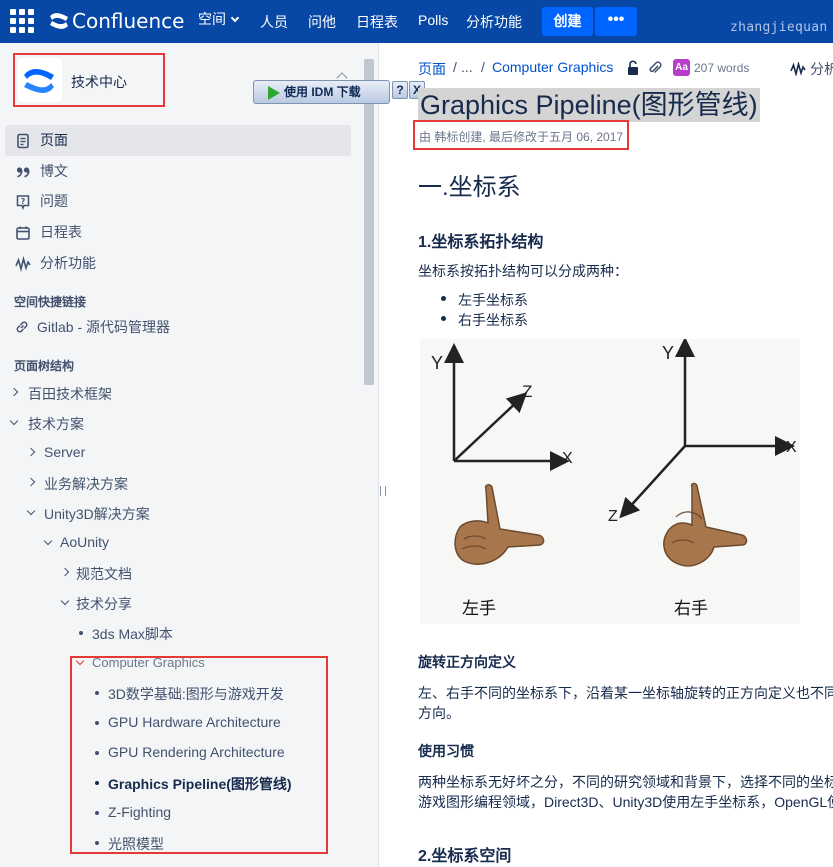 The height and width of the screenshot is (867, 833). I want to click on breadcrumb-parent: Computer Graphics, so click(552, 67).